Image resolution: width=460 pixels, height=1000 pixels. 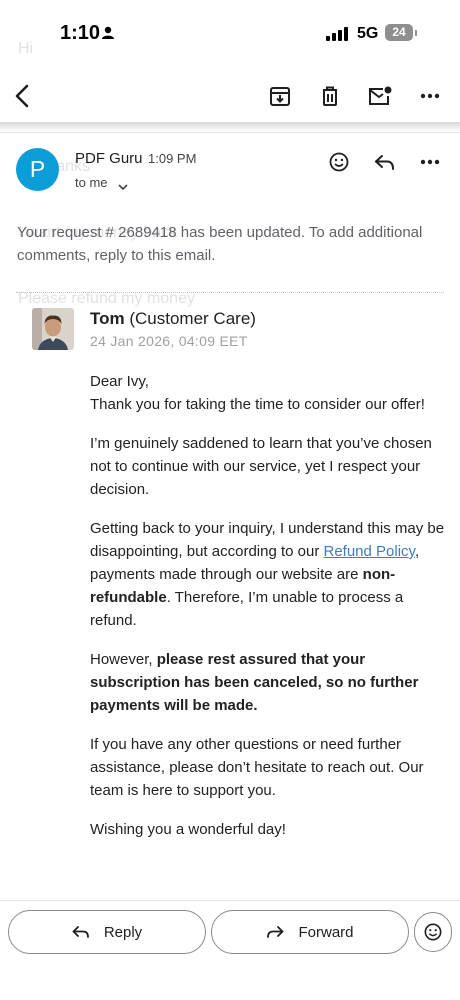 What do you see at coordinates (107, 318) in the screenshot?
I see `agent-first-name: Tom` at bounding box center [107, 318].